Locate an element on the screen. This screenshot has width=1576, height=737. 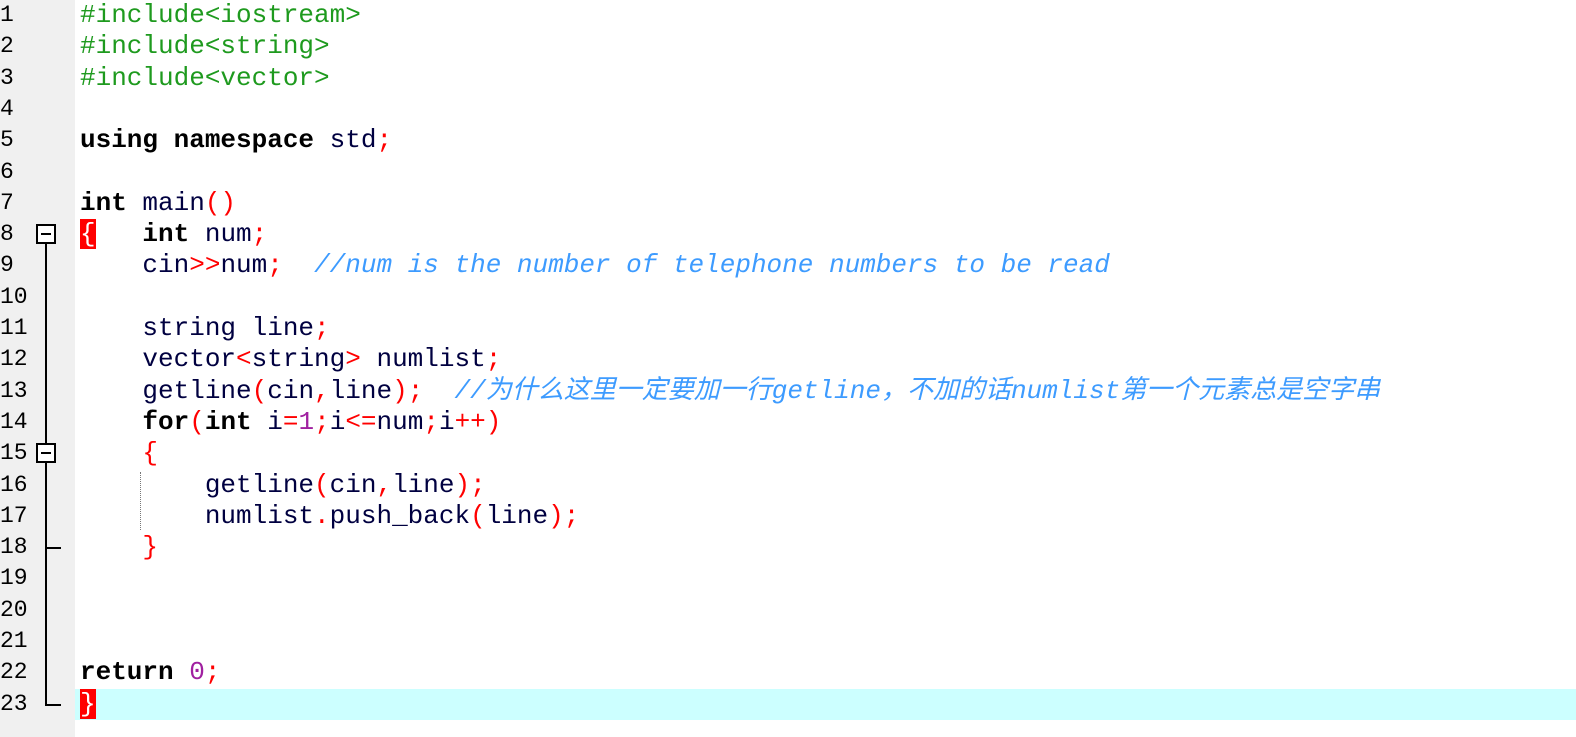
line-number: 19 is located at coordinates (14, 578).